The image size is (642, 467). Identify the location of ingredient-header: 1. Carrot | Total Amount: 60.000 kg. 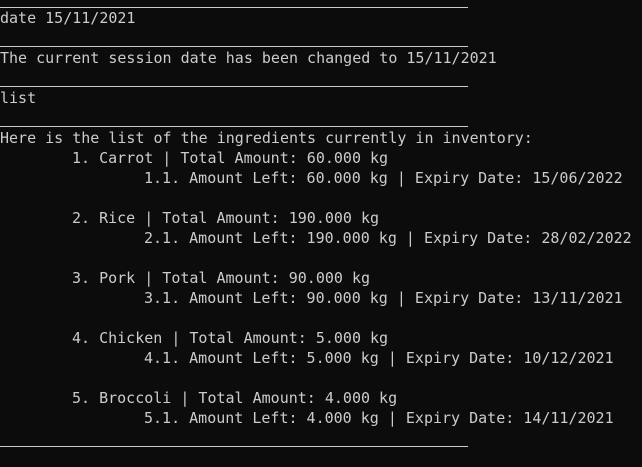
(230, 158).